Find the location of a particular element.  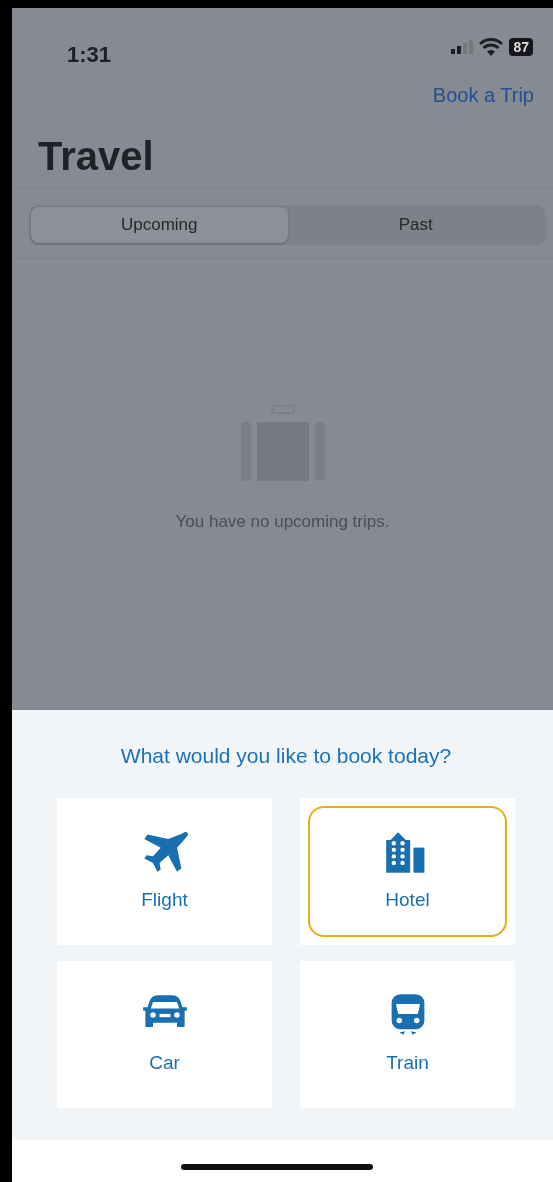

sheet-heading: What would you like to book today? is located at coordinates (286, 756).